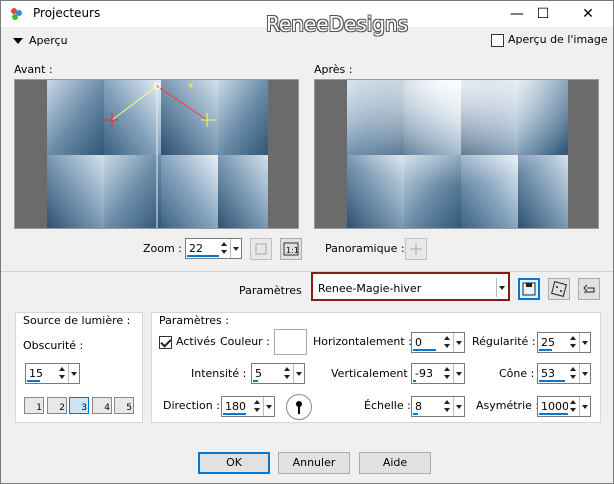  I want to click on zoom-label: Zoom :, so click(162, 248).